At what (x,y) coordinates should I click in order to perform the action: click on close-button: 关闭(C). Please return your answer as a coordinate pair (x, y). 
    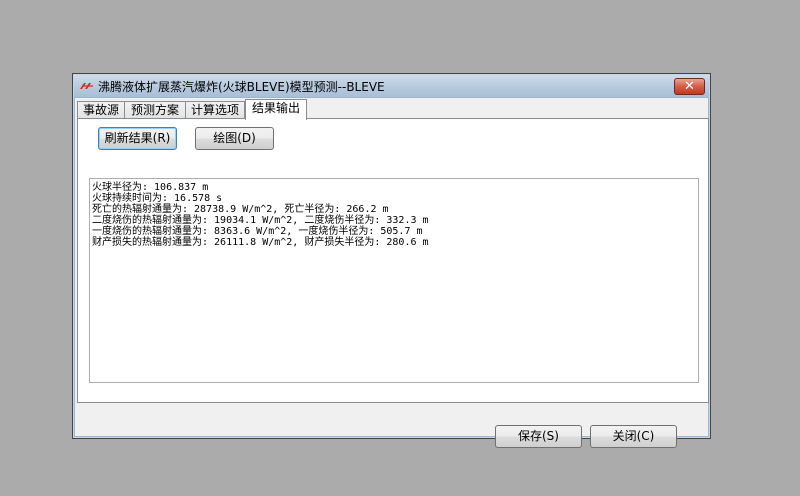
    Looking at the image, I should click on (633, 436).